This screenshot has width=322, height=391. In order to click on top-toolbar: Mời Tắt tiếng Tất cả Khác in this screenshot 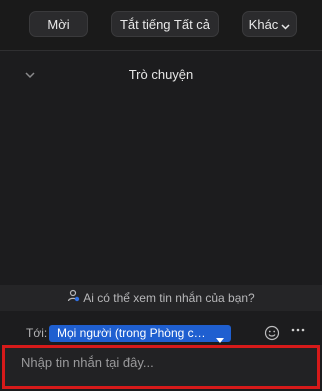, I will do `click(161, 25)`.